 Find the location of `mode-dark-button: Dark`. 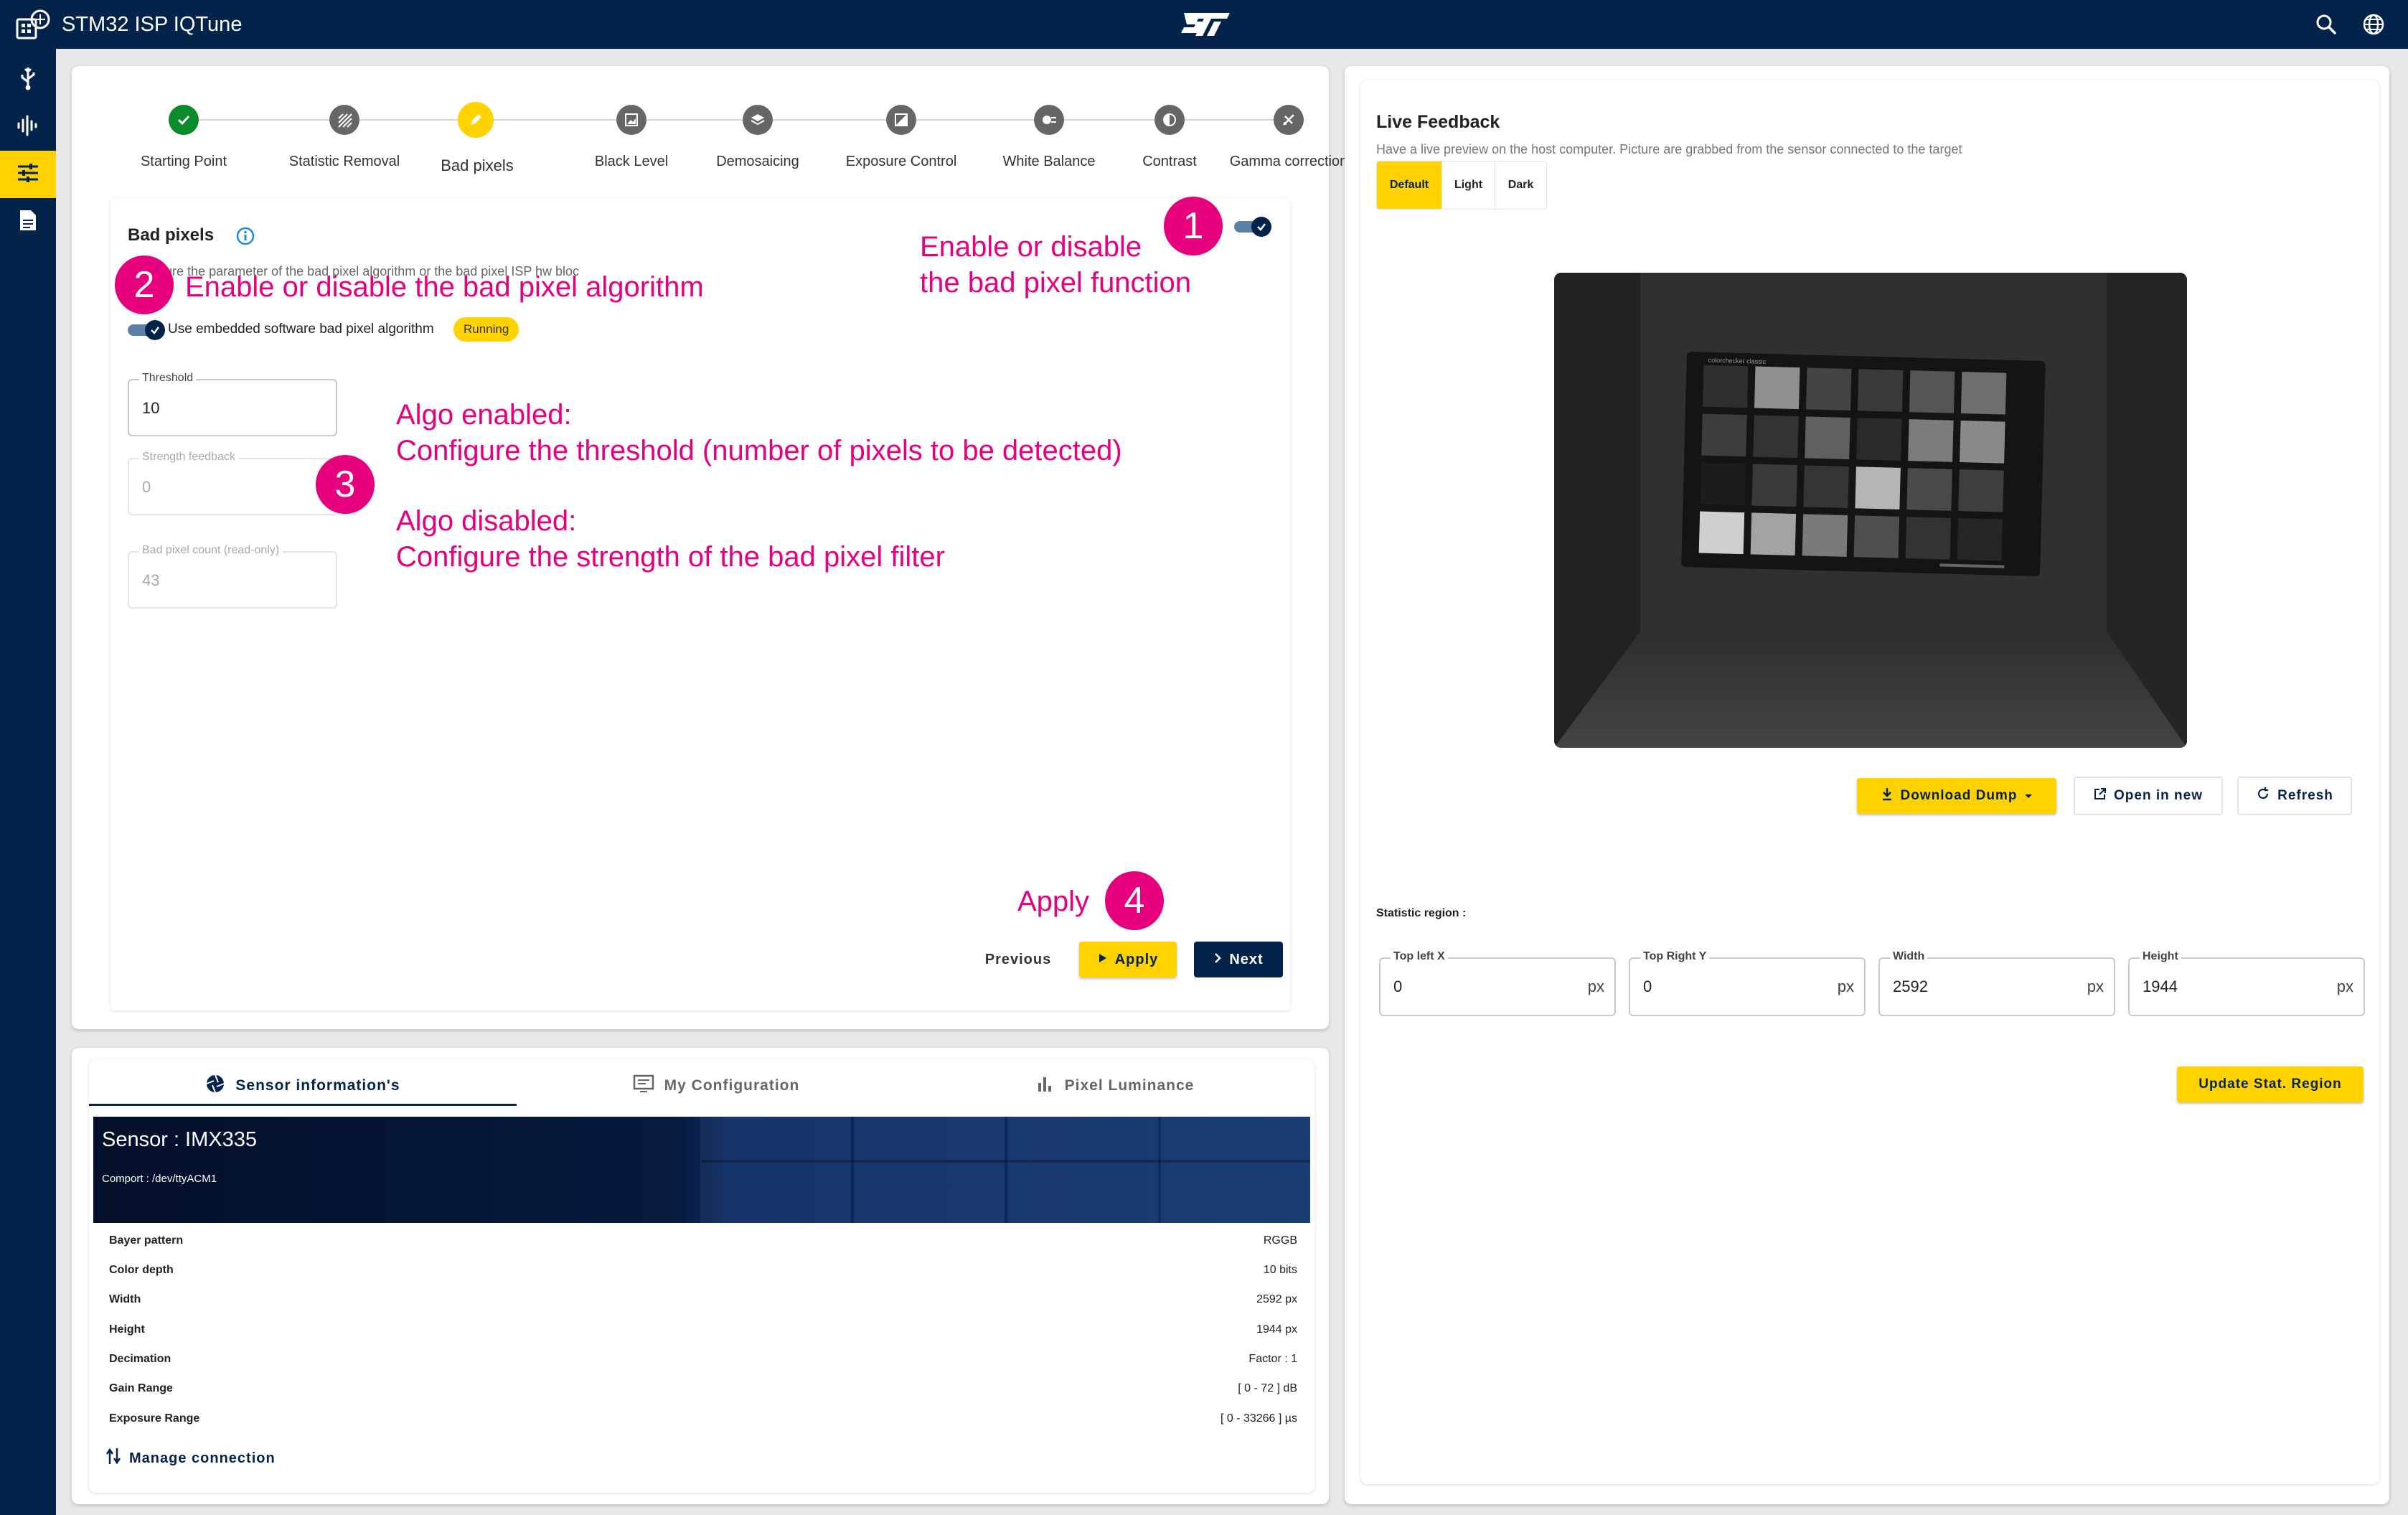

mode-dark-button: Dark is located at coordinates (1520, 185).